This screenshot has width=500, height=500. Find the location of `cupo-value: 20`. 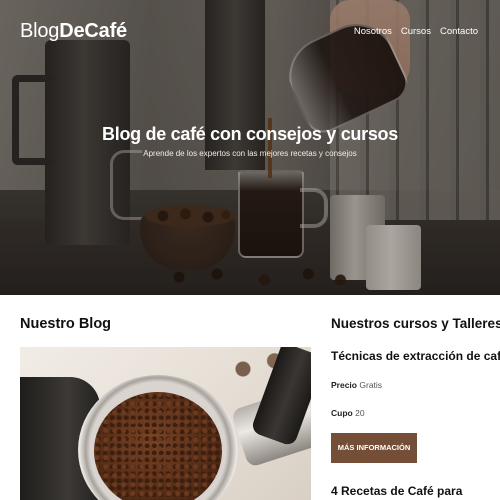

cupo-value: 20 is located at coordinates (360, 413).